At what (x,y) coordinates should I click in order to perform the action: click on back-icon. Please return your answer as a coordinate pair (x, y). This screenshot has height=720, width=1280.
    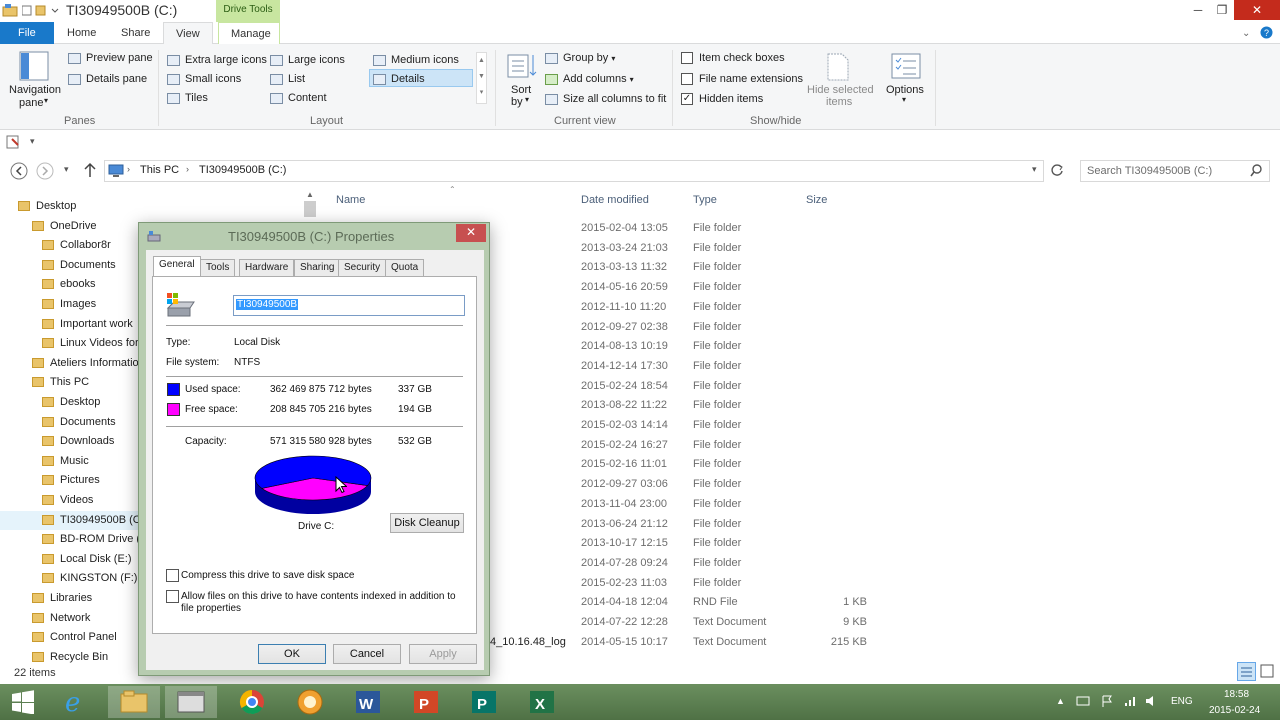
    Looking at the image, I should click on (19, 171).